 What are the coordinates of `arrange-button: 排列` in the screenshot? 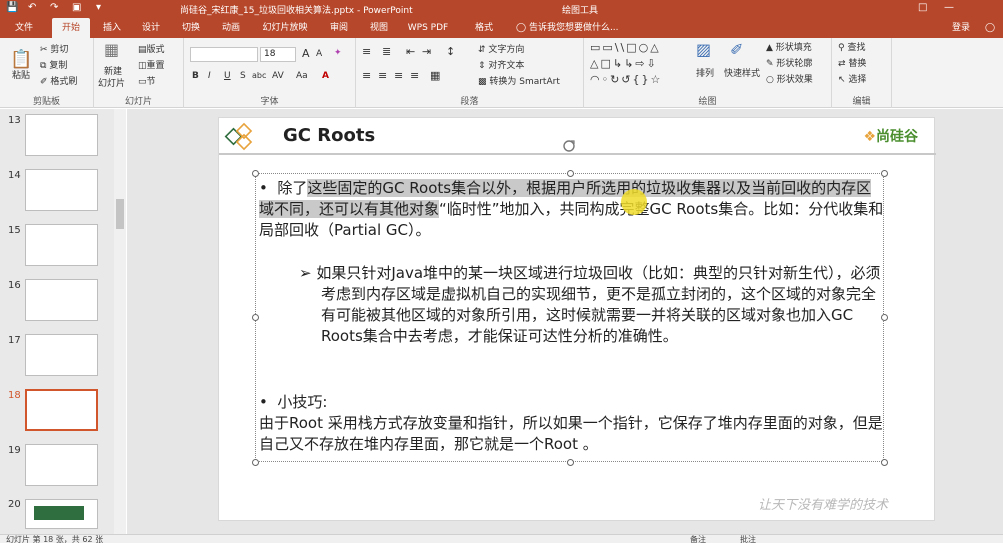 It's located at (705, 74).